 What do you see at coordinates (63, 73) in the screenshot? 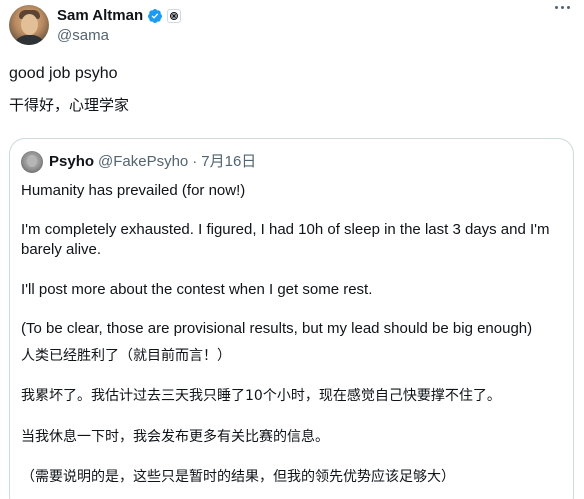
I see `tweet-text-line-1: good job psyho` at bounding box center [63, 73].